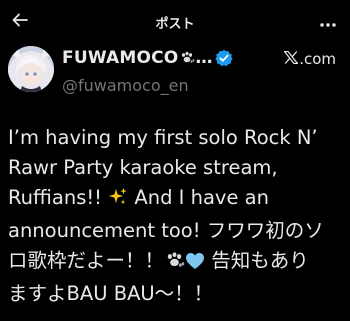  I want to click on author-handle: @fuwamoco_en, so click(125, 85).